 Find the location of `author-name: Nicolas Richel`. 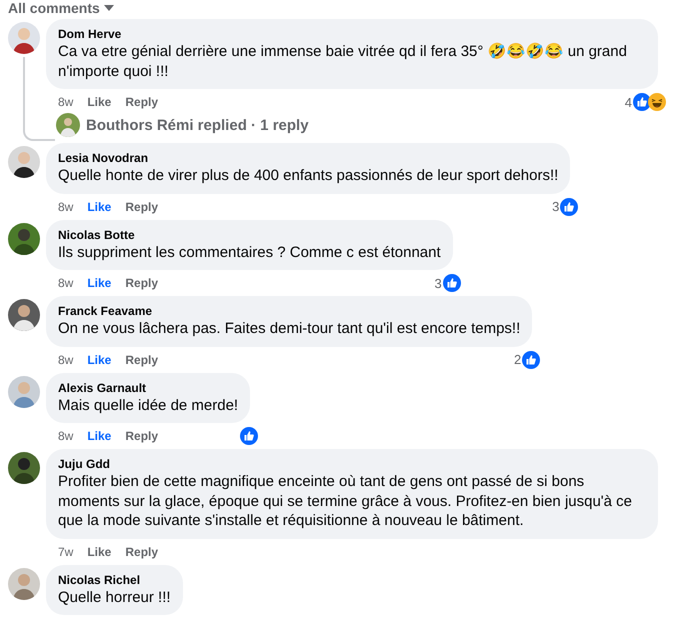

author-name: Nicolas Richel is located at coordinates (114, 580).